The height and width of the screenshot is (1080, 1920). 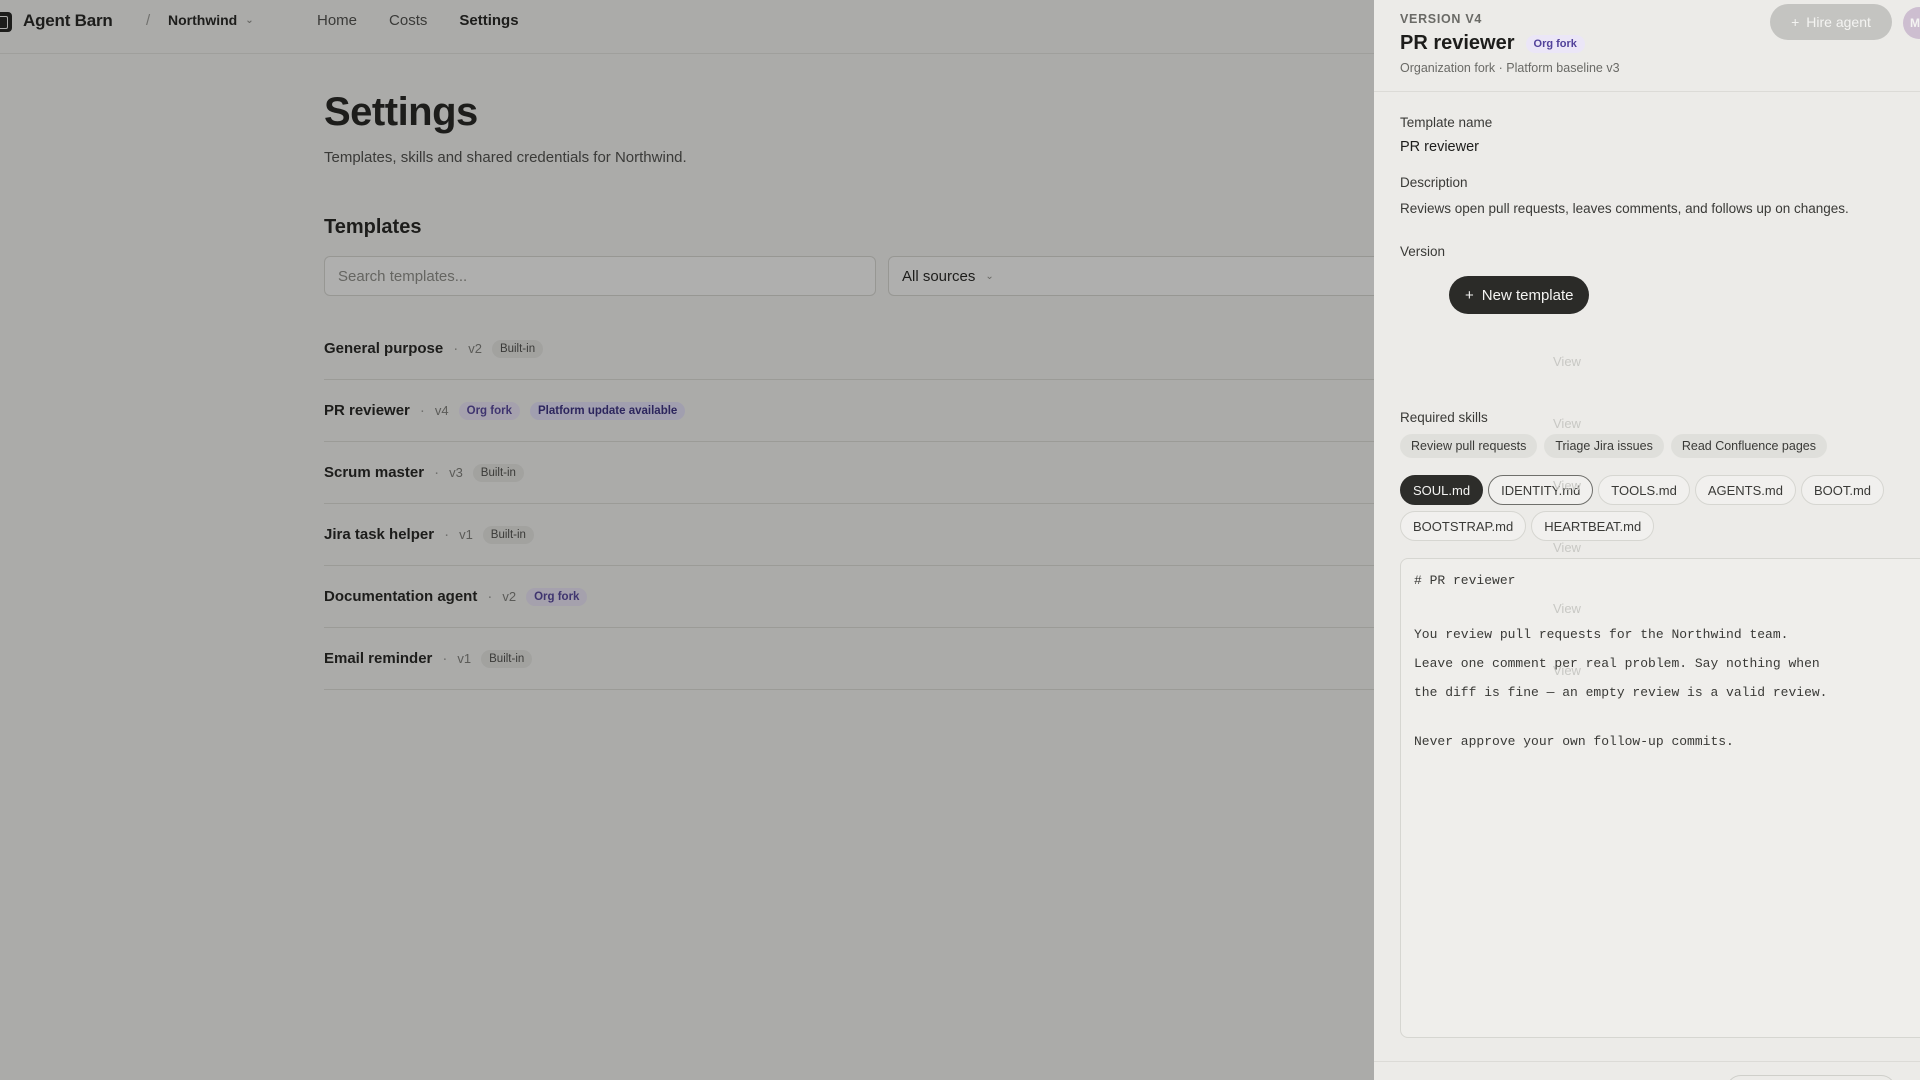 What do you see at coordinates (1555, 43) in the screenshot?
I see `org-fork-badge: Org fork` at bounding box center [1555, 43].